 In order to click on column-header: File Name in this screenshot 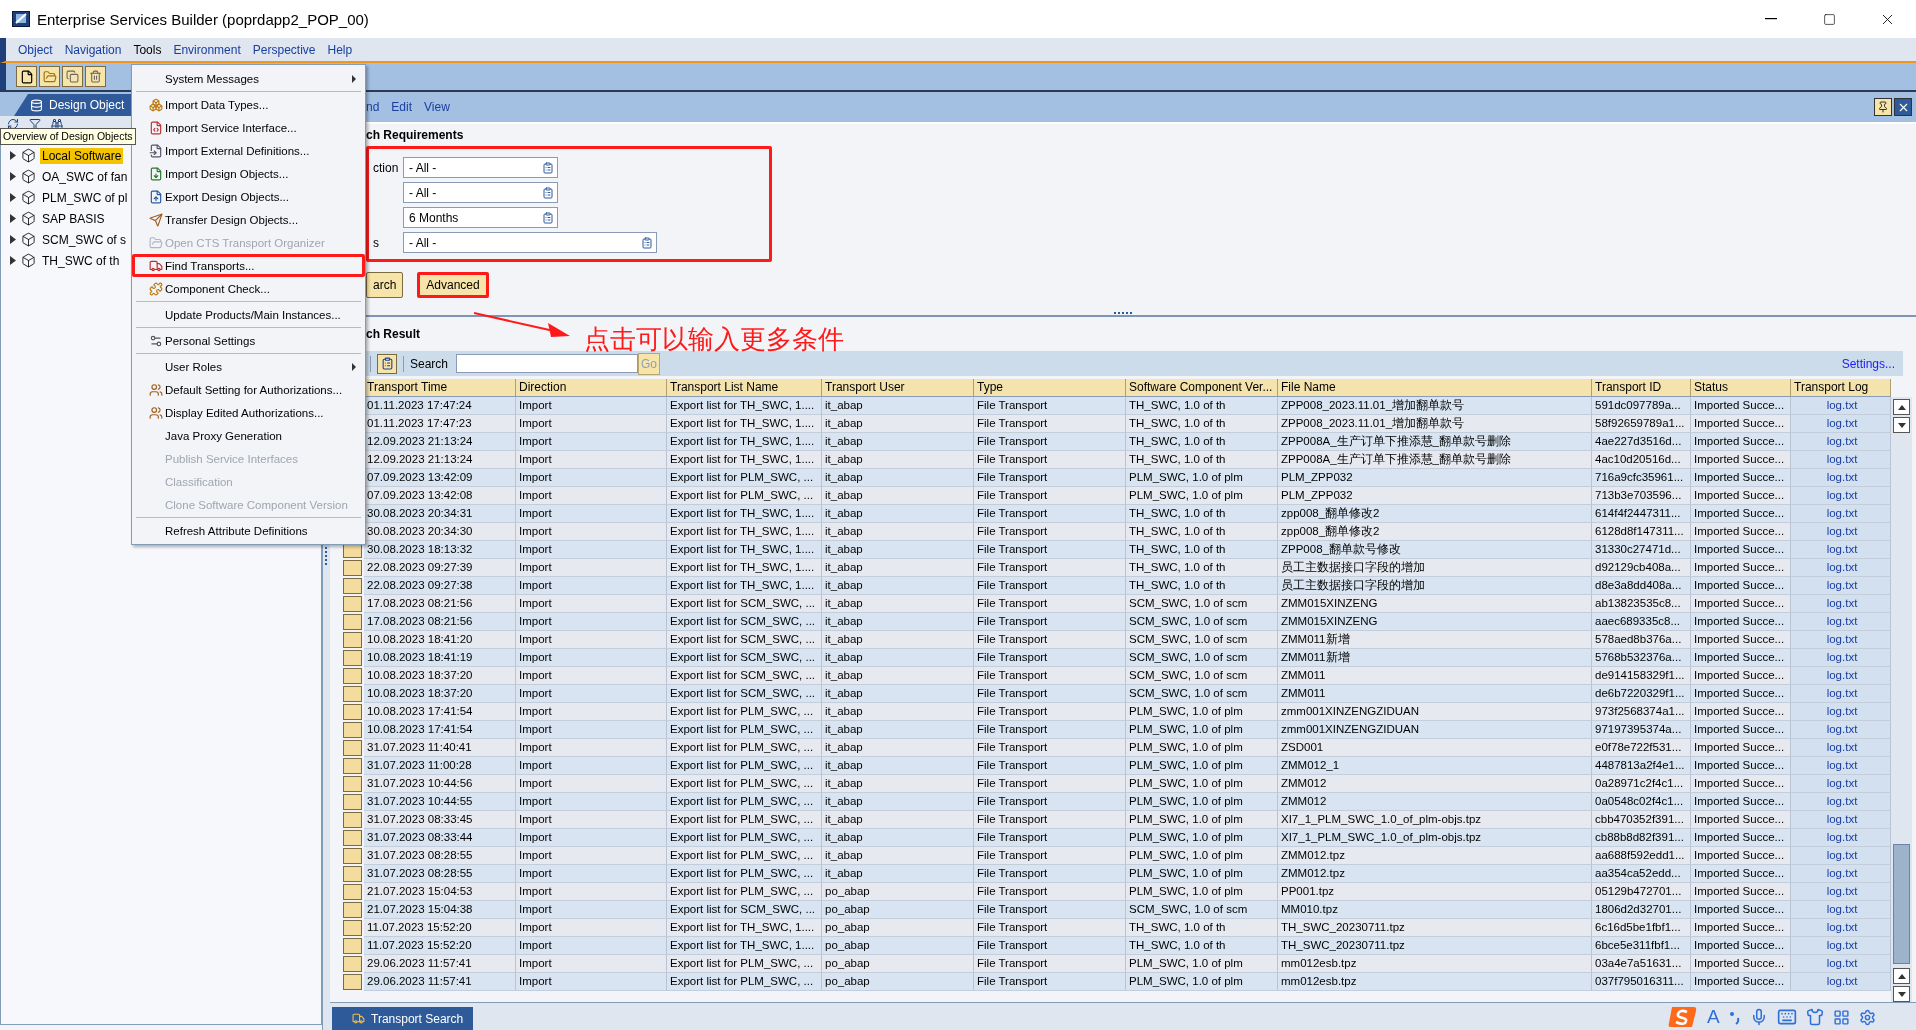, I will do `click(1435, 388)`.